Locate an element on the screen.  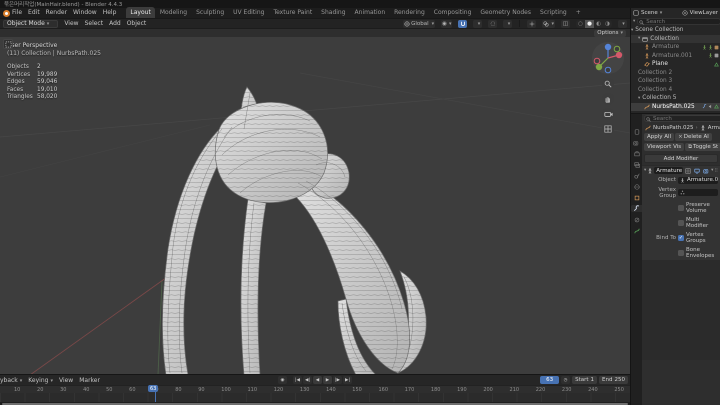
viewport-menu-object: Object is located at coordinates (137, 23).